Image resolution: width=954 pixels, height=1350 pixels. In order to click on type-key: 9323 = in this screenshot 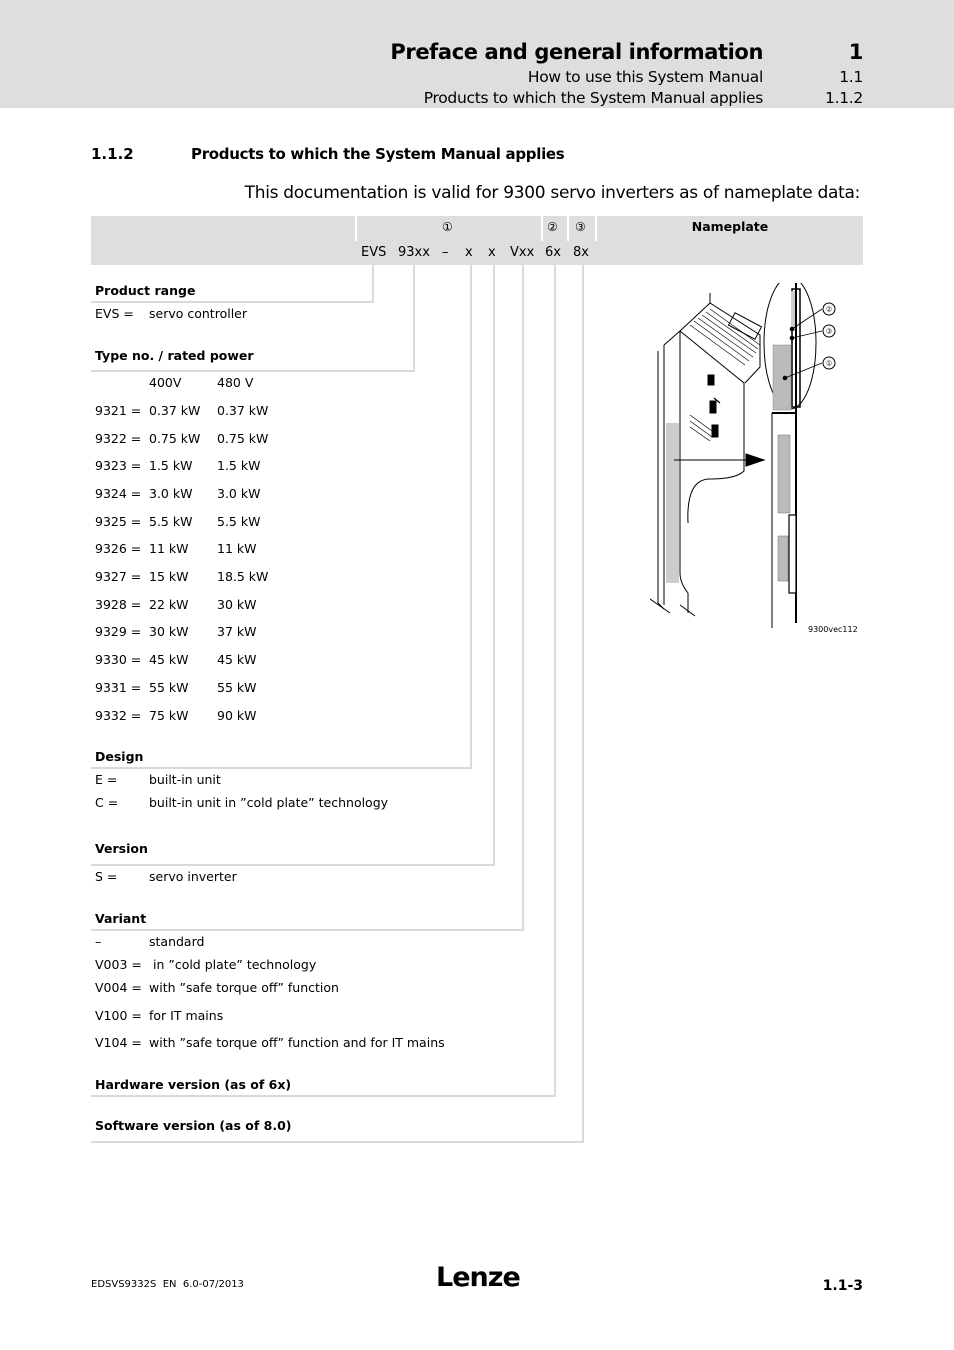, I will do `click(118, 465)`.